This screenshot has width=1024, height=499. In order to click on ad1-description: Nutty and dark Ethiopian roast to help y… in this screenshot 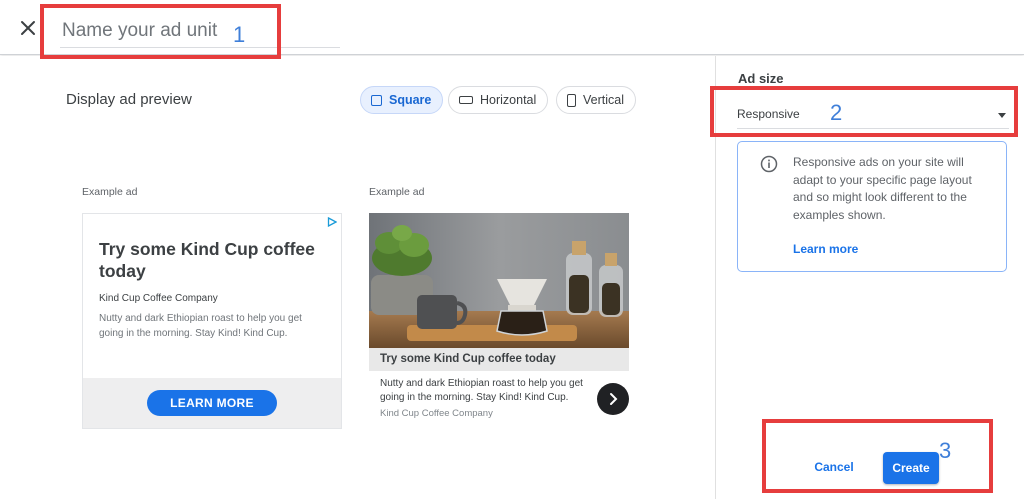, I will do `click(200, 326)`.